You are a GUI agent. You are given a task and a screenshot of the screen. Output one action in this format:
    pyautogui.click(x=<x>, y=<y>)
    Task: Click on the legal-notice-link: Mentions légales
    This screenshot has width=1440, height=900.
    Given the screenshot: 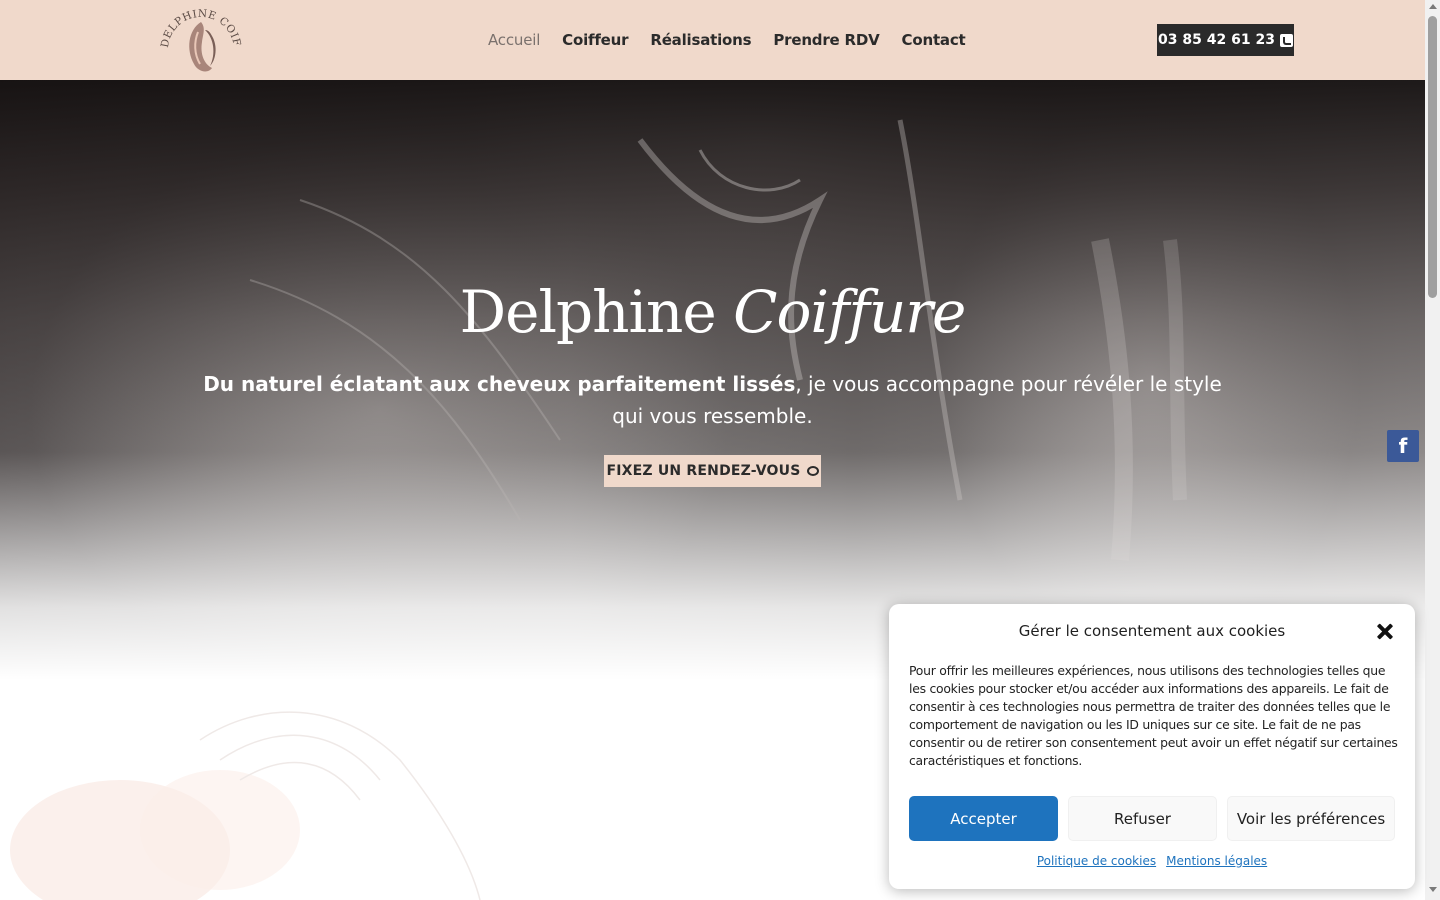 What is the action you would take?
    pyautogui.click(x=1216, y=861)
    